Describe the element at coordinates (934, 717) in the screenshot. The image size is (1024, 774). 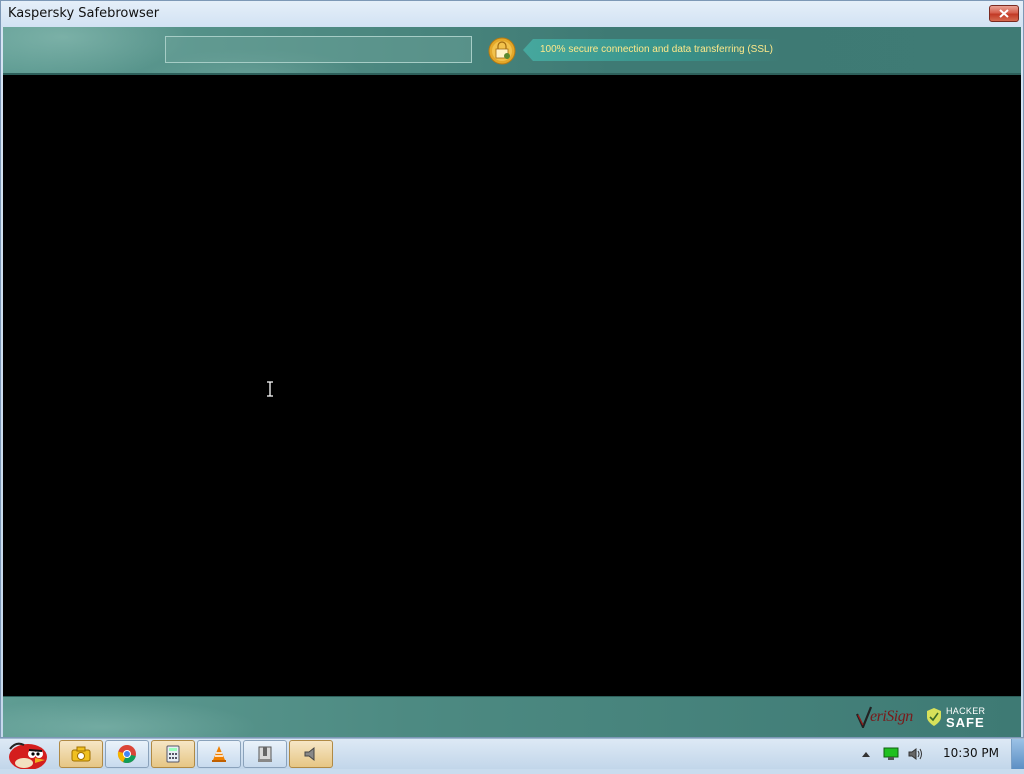
I see `shield-icon` at that location.